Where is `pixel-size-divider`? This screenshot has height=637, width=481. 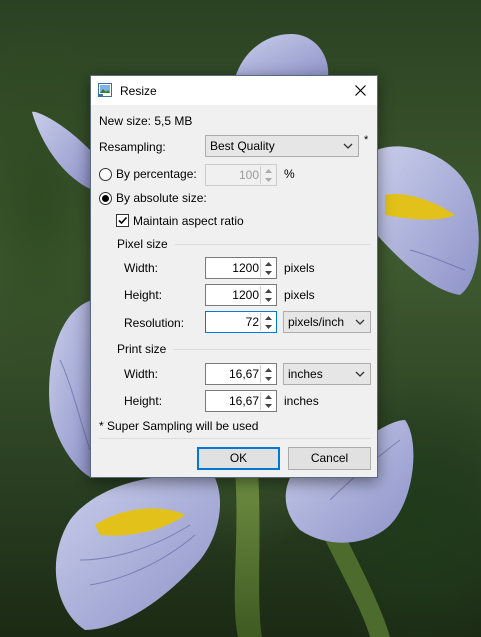 pixel-size-divider is located at coordinates (273, 244).